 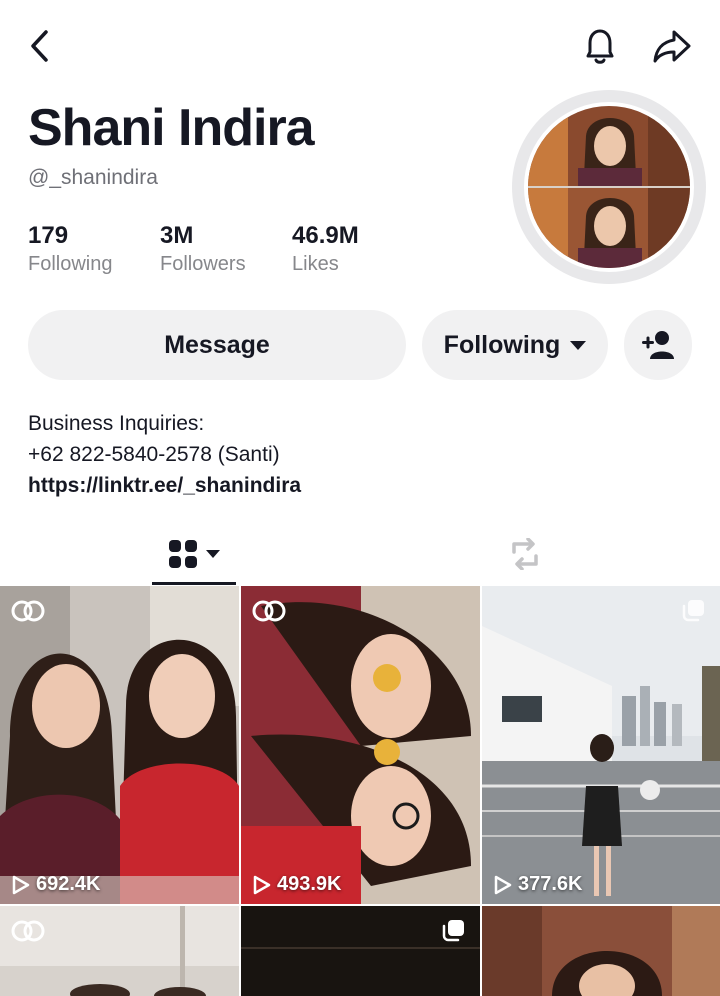 What do you see at coordinates (360, 554) in the screenshot?
I see `profile-tabs` at bounding box center [360, 554].